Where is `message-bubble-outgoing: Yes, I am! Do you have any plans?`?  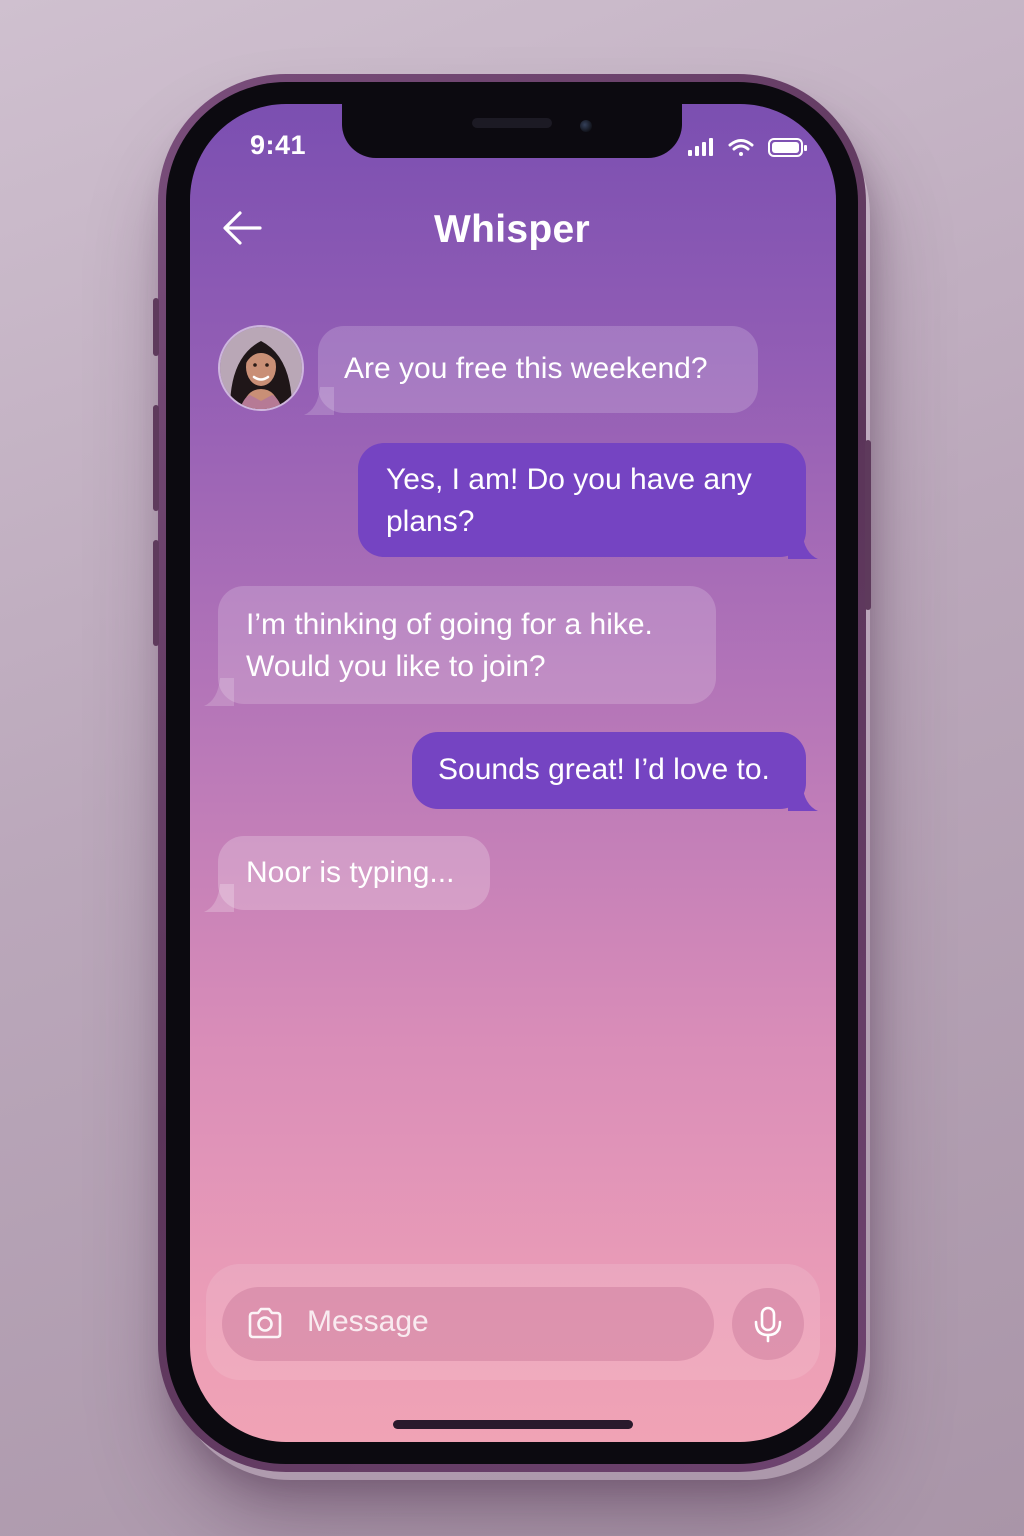 message-bubble-outgoing: Yes, I am! Do you have any plans? is located at coordinates (588, 501).